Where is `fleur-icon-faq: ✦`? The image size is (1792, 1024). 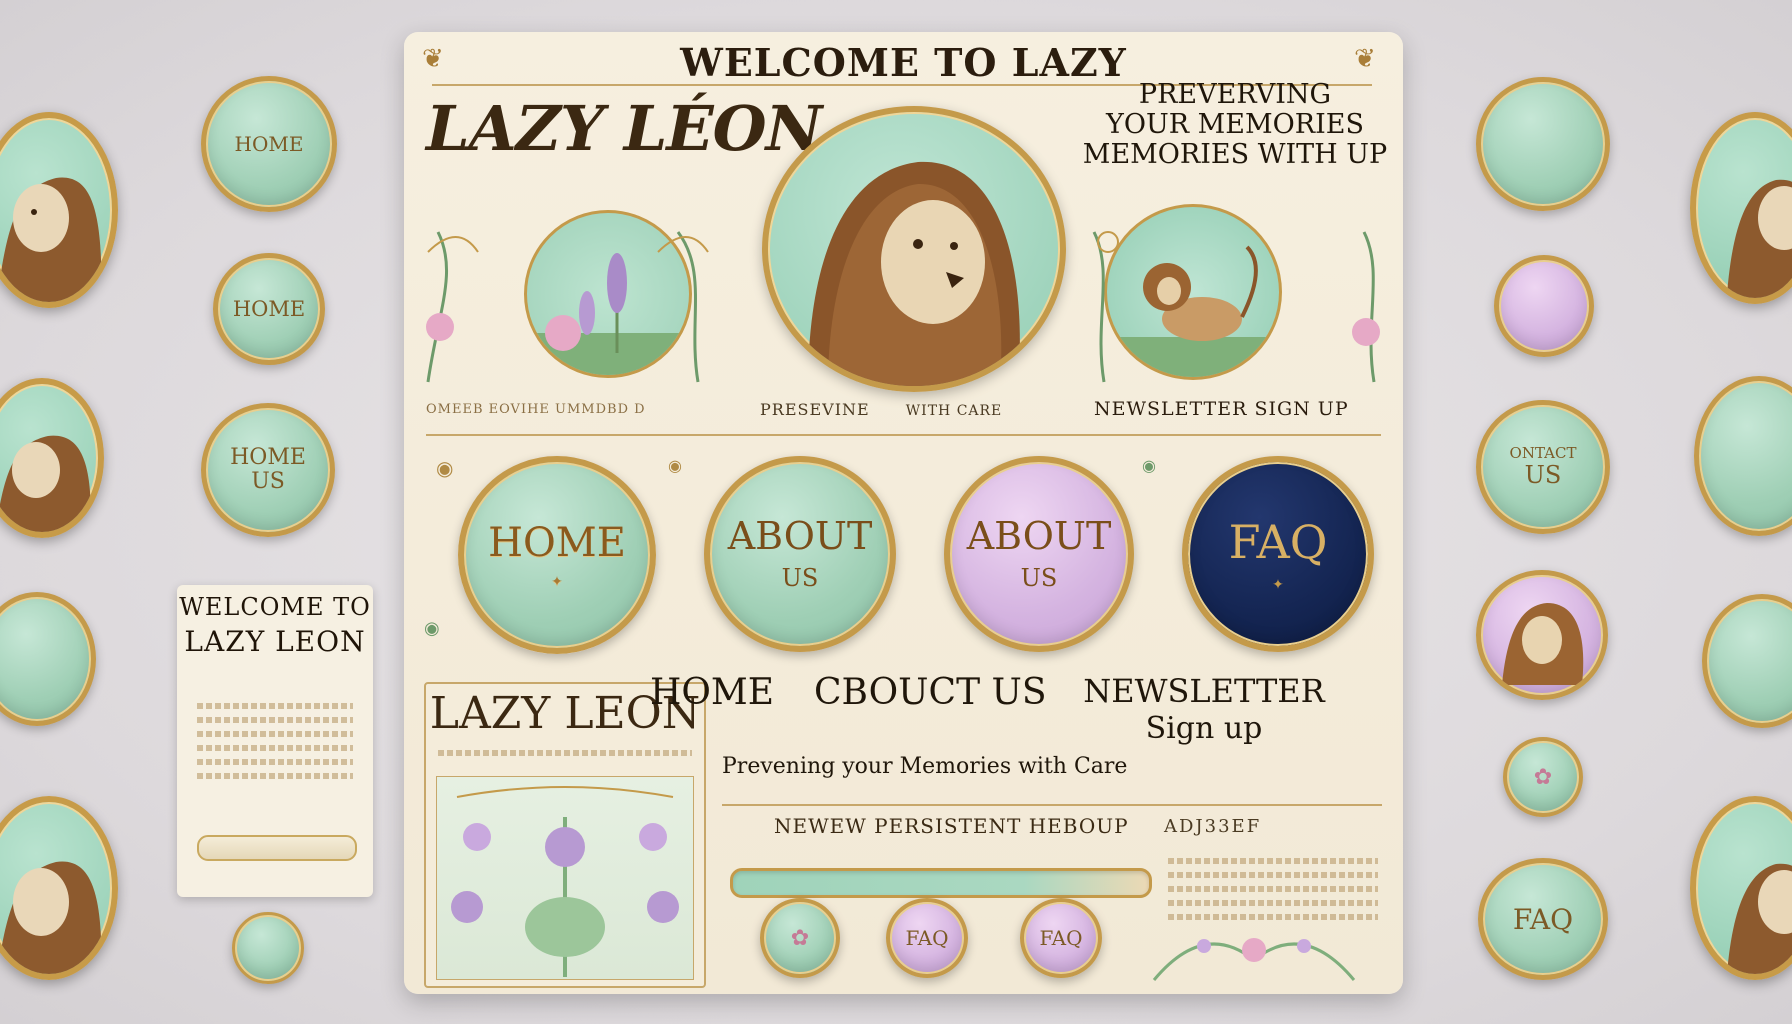
fleur-icon-faq: ✦ is located at coordinates (1278, 585).